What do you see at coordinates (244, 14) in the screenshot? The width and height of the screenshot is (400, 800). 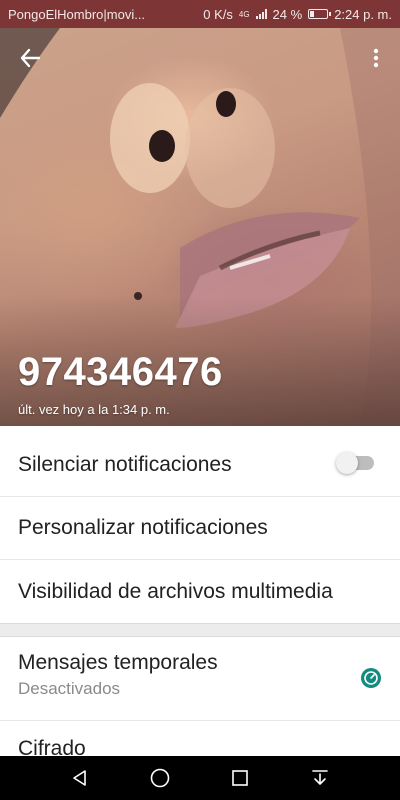 I see `network-type: 4G` at bounding box center [244, 14].